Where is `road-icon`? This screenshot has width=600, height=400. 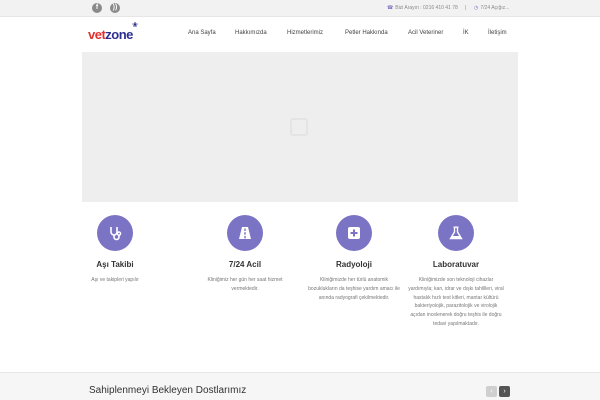
road-icon is located at coordinates (245, 233).